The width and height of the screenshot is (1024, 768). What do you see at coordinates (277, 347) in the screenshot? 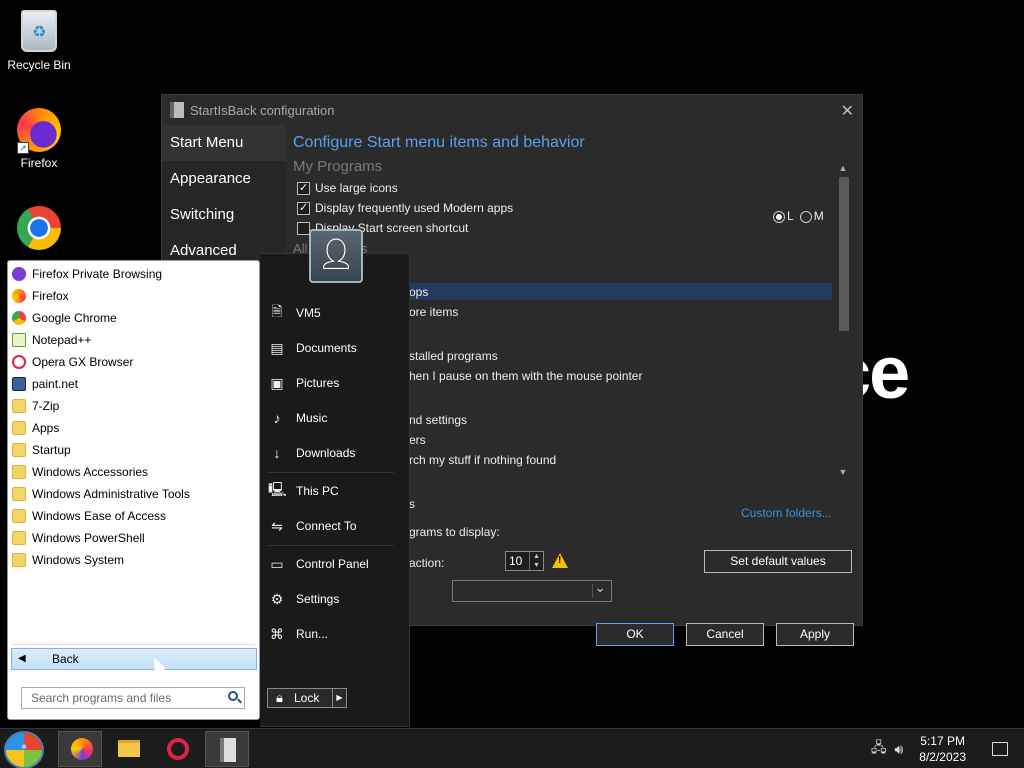
I see `document-icon: ▤` at bounding box center [277, 347].